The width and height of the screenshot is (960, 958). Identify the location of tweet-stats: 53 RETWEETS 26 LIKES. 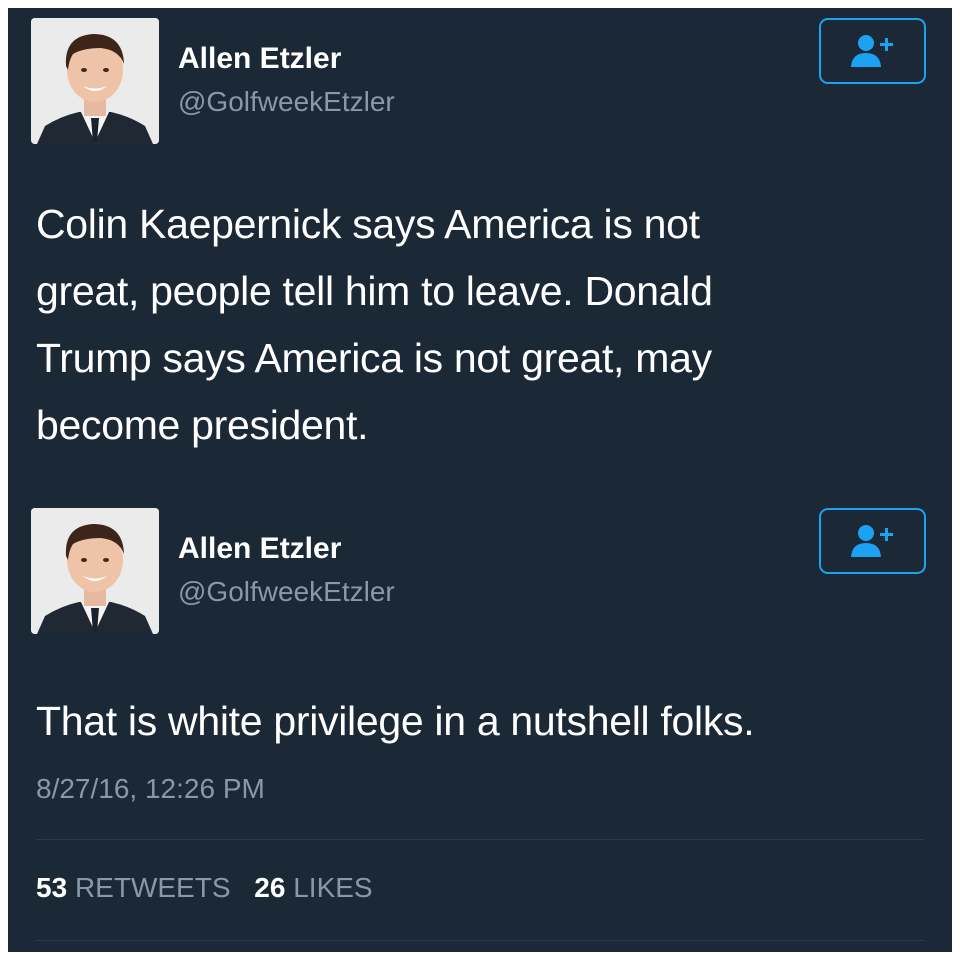
(204, 888).